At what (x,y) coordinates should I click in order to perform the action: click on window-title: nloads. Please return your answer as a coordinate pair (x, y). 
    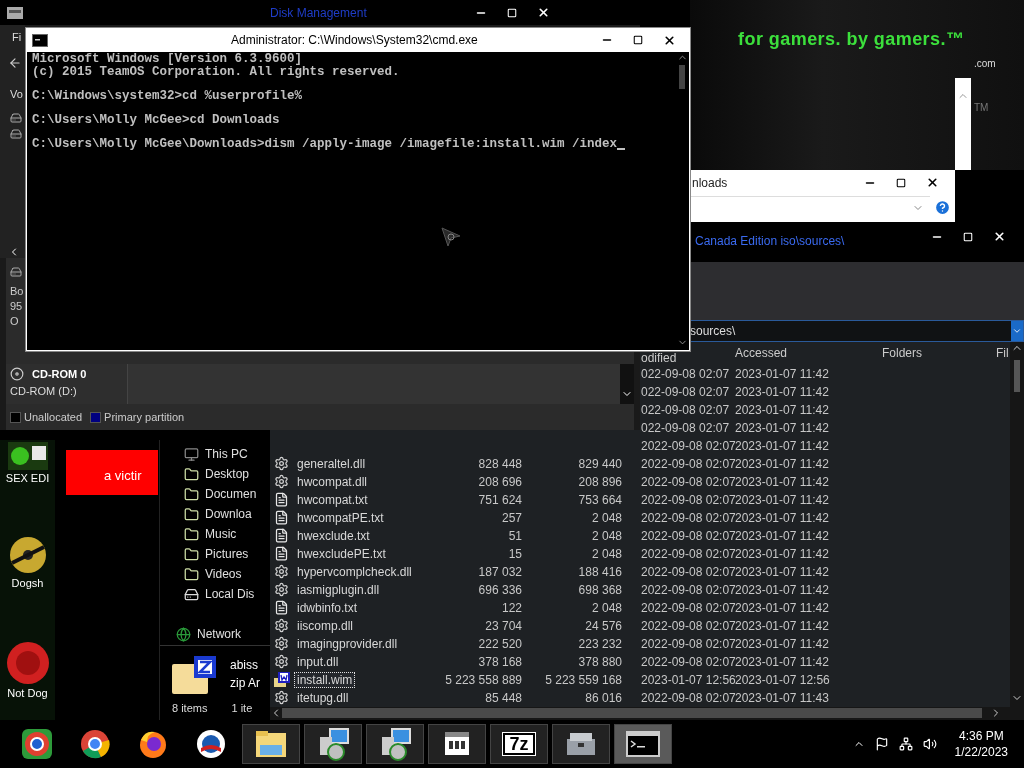
    Looking at the image, I should click on (710, 183).